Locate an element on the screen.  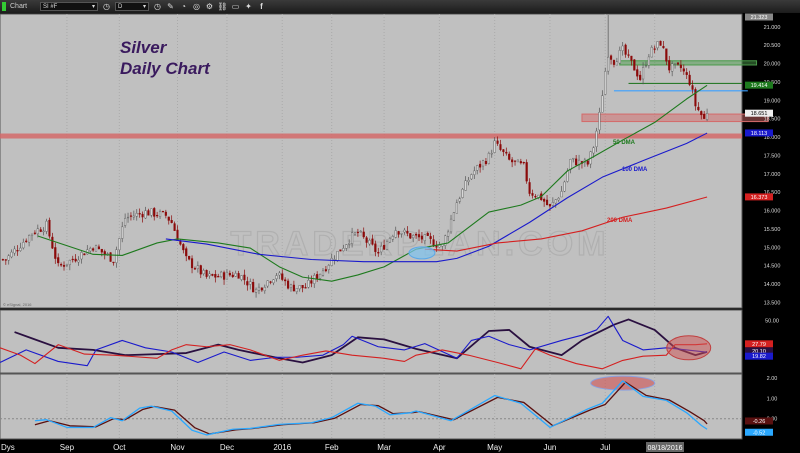
facebook-icon: f is located at coordinates (261, 6).